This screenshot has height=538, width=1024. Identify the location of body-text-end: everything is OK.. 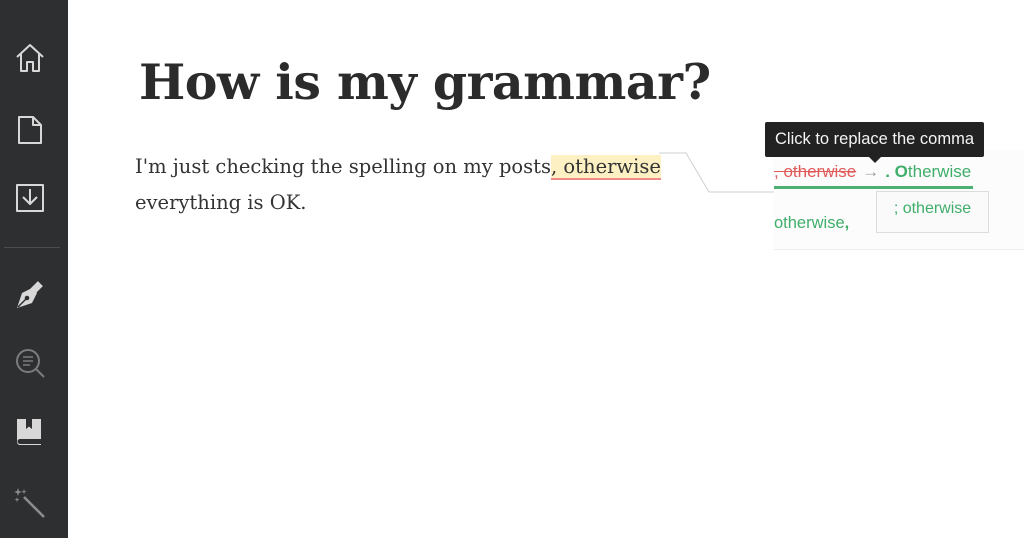
(221, 202).